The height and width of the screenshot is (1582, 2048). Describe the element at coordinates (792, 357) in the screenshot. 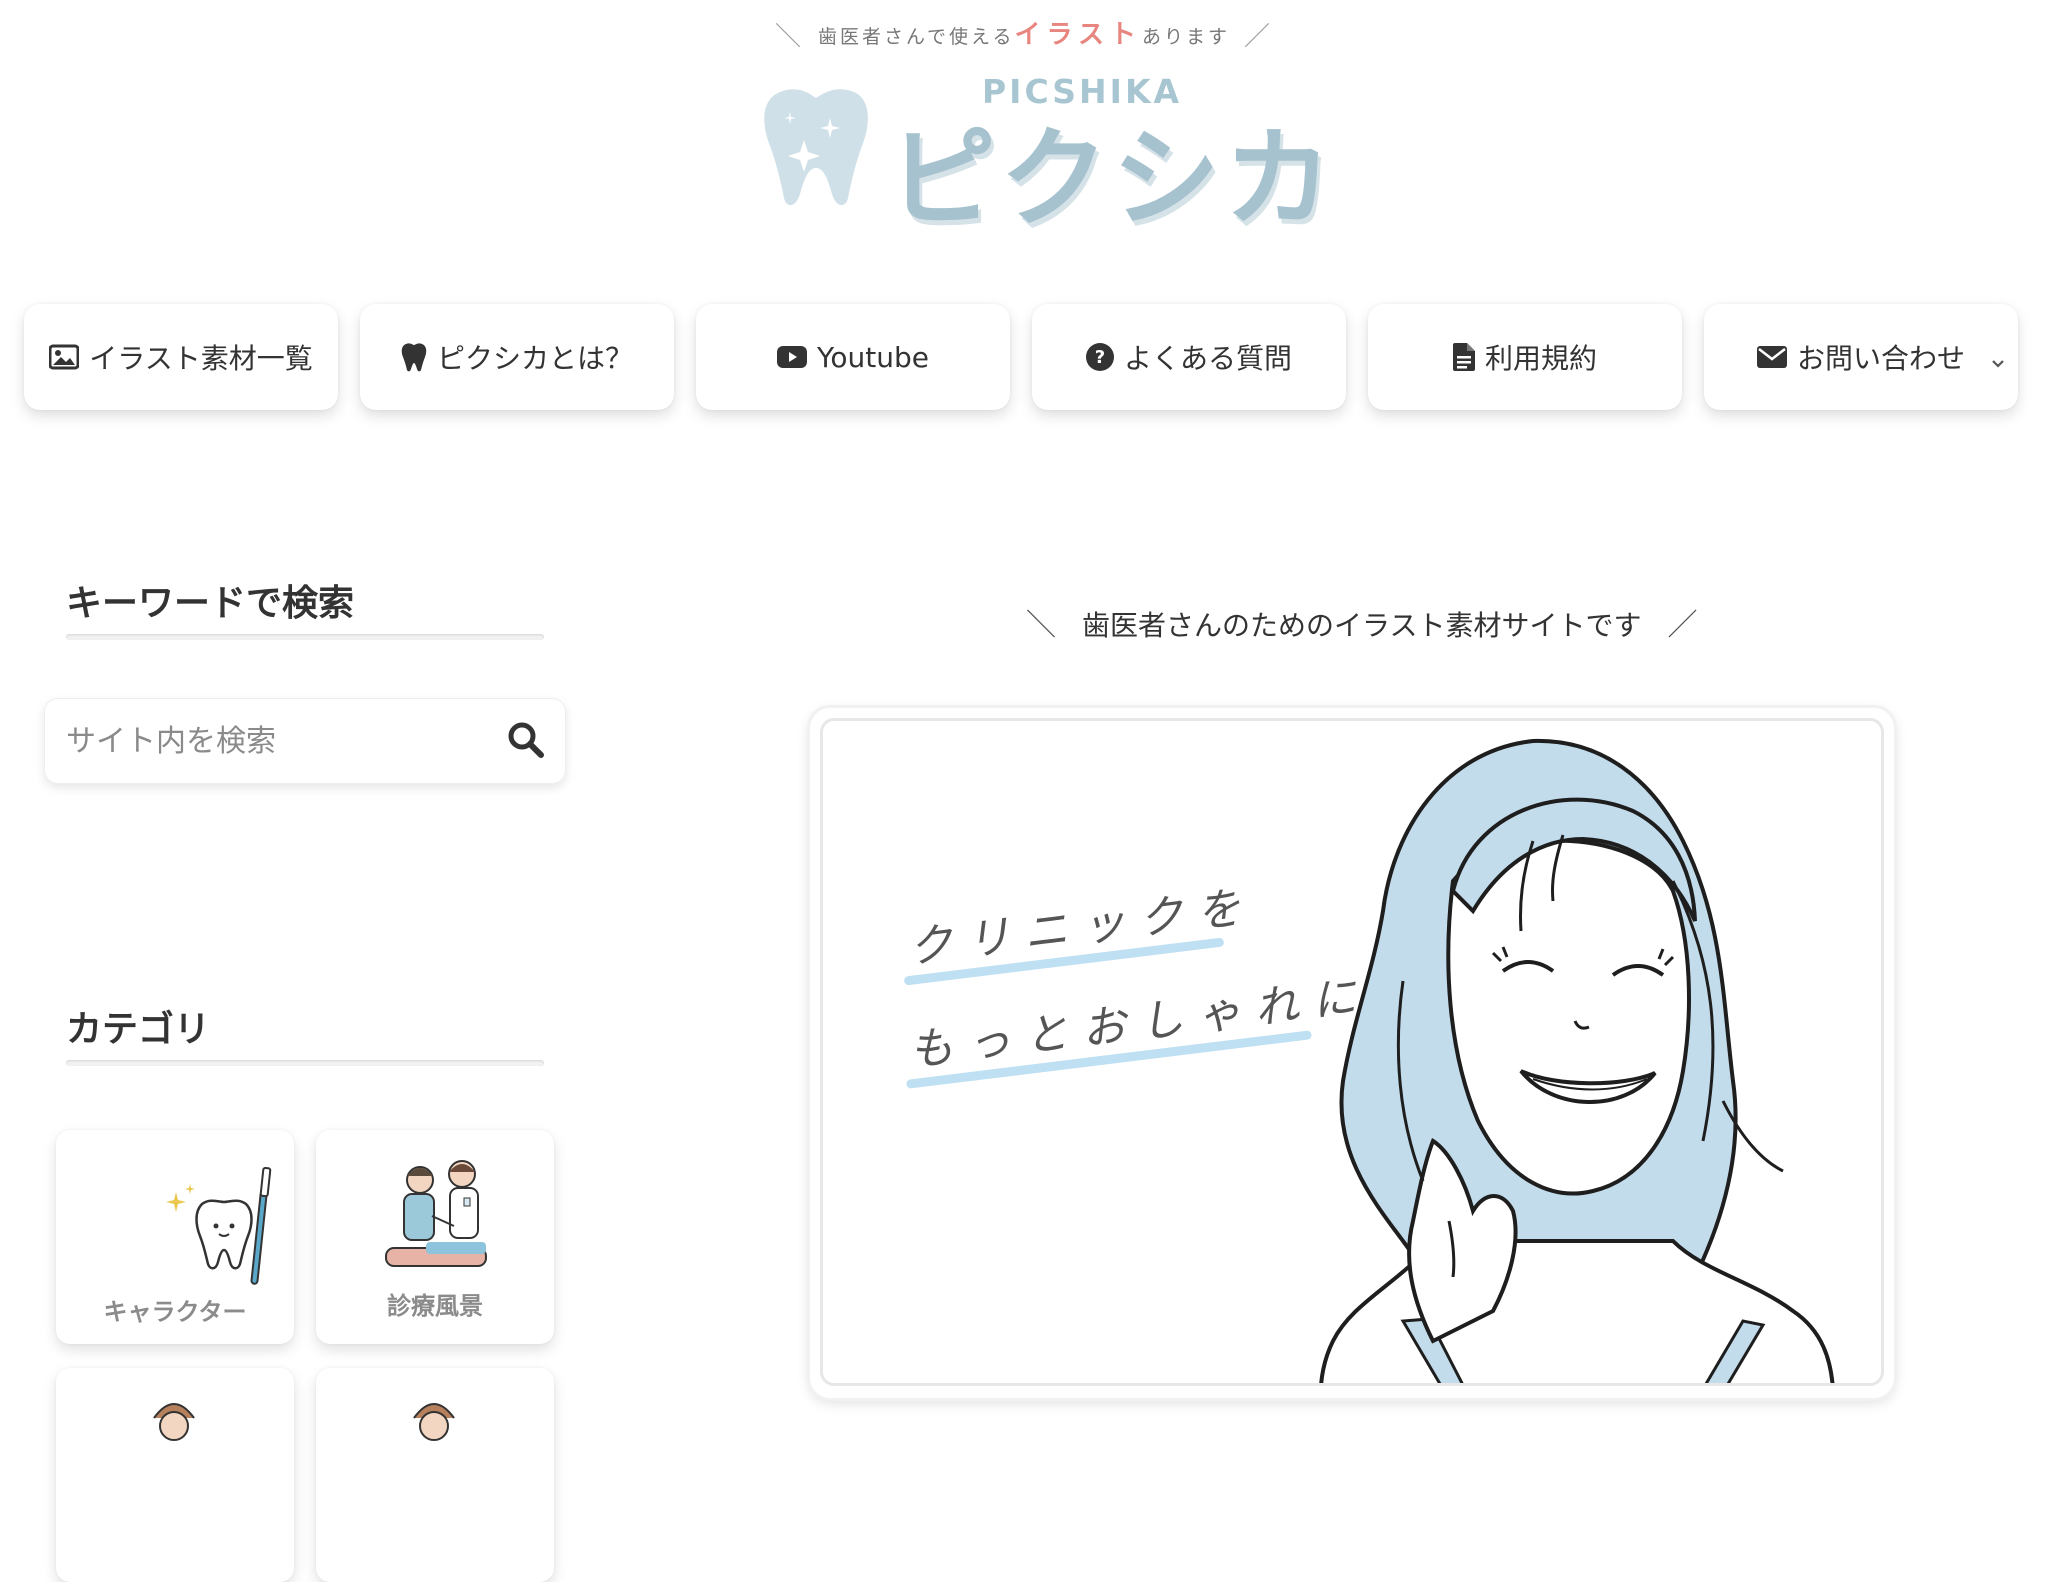

I see `youtube-icon` at that location.